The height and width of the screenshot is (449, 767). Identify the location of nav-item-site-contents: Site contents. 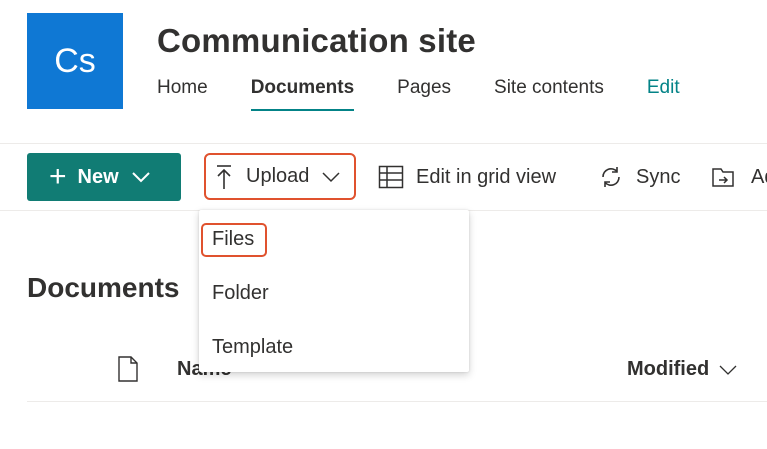
(549, 94).